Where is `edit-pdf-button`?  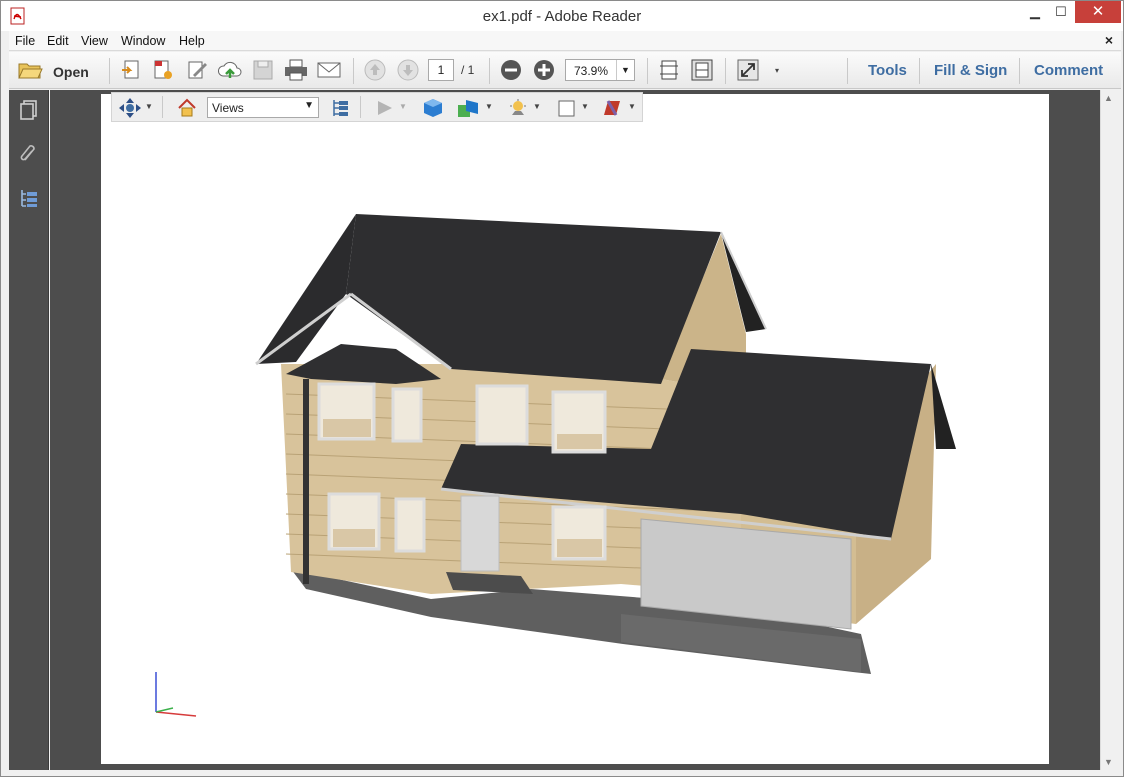
edit-pdf-button is located at coordinates (163, 70).